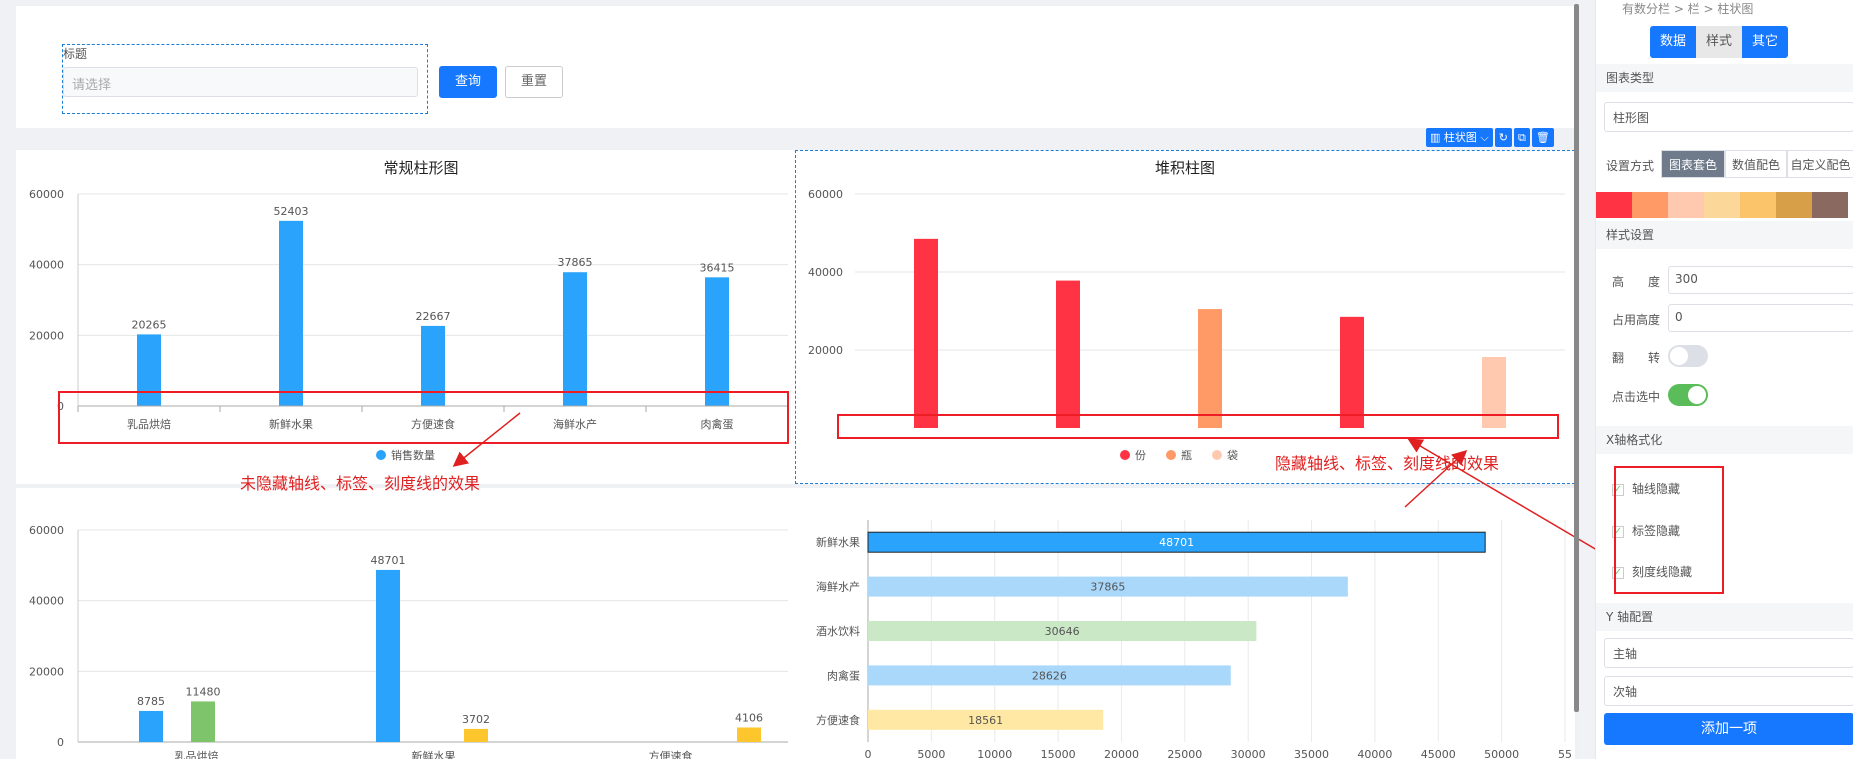 The image size is (1853, 759). I want to click on annotation-left: 未隐藏轴线、标签、刻度线的效果, so click(360, 483).